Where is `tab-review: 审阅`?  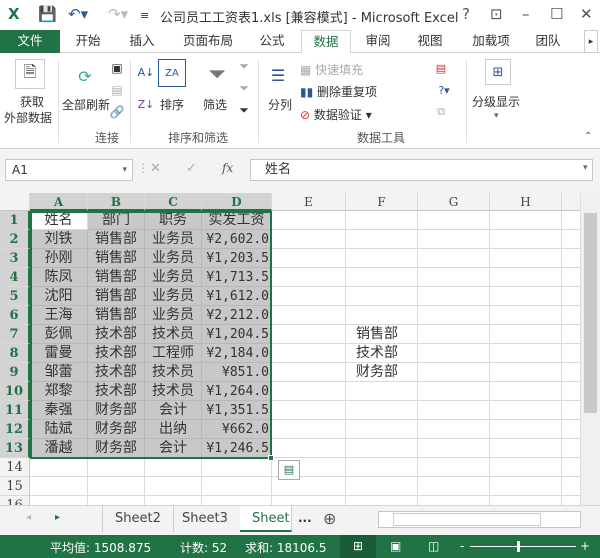 tab-review: 审阅 is located at coordinates (378, 41).